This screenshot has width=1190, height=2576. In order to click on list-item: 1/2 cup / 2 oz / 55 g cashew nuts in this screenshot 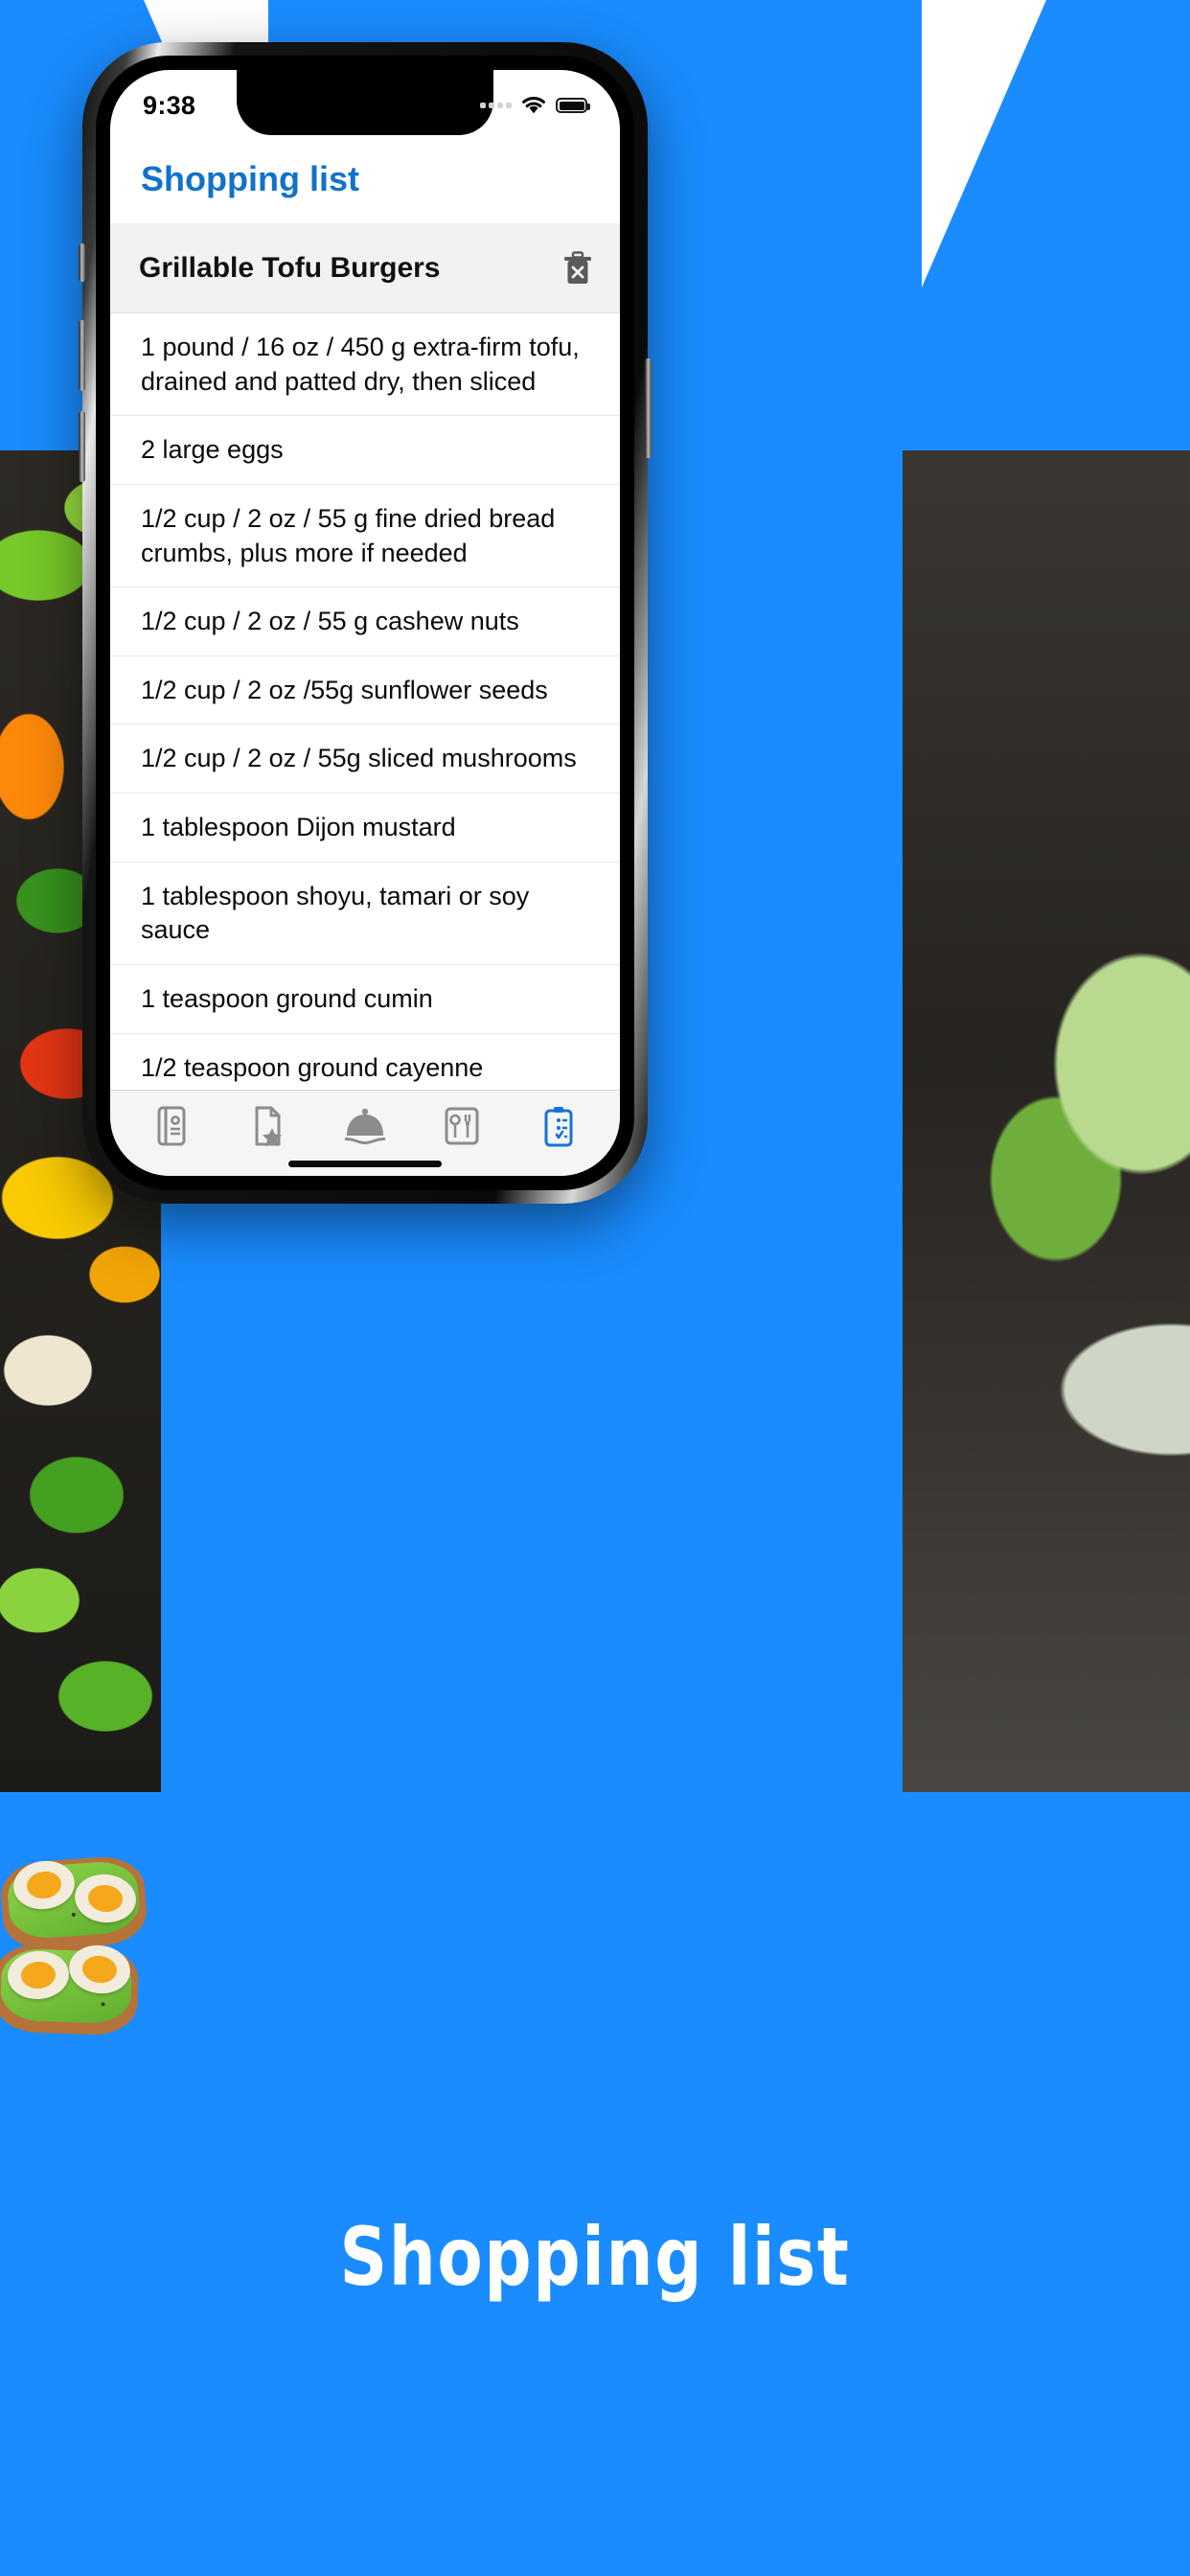, I will do `click(365, 621)`.